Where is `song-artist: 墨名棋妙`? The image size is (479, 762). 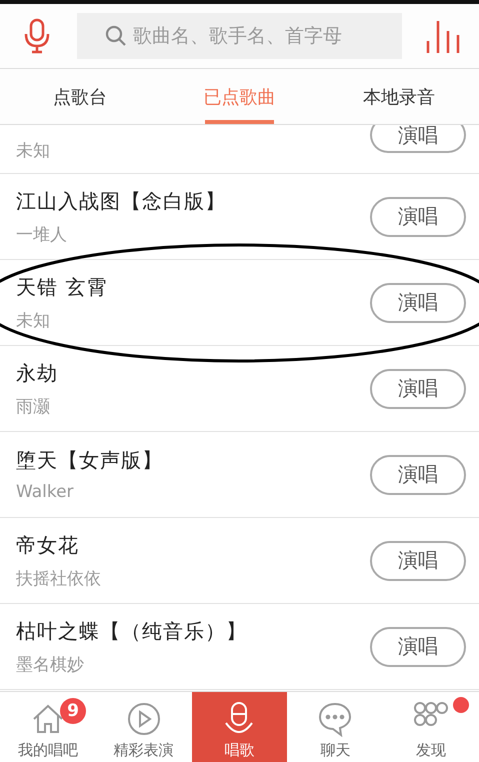
song-artist: 墨名棋妙 is located at coordinates (50, 665).